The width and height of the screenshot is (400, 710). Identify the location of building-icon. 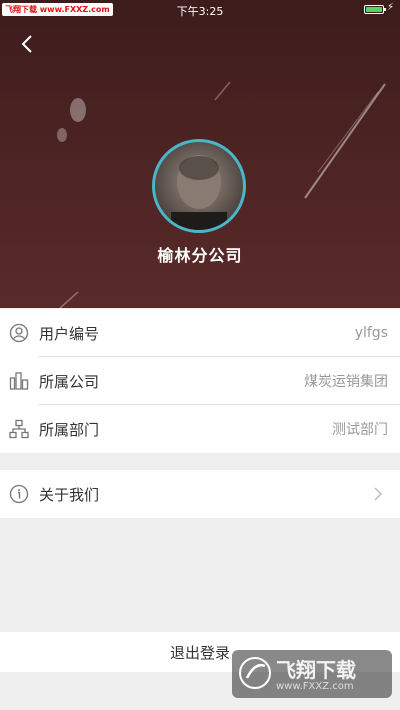
(19, 381).